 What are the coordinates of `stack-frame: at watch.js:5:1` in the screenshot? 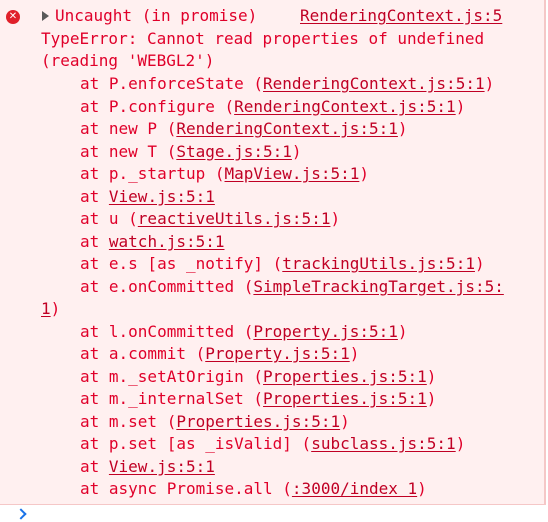 It's located at (152, 242).